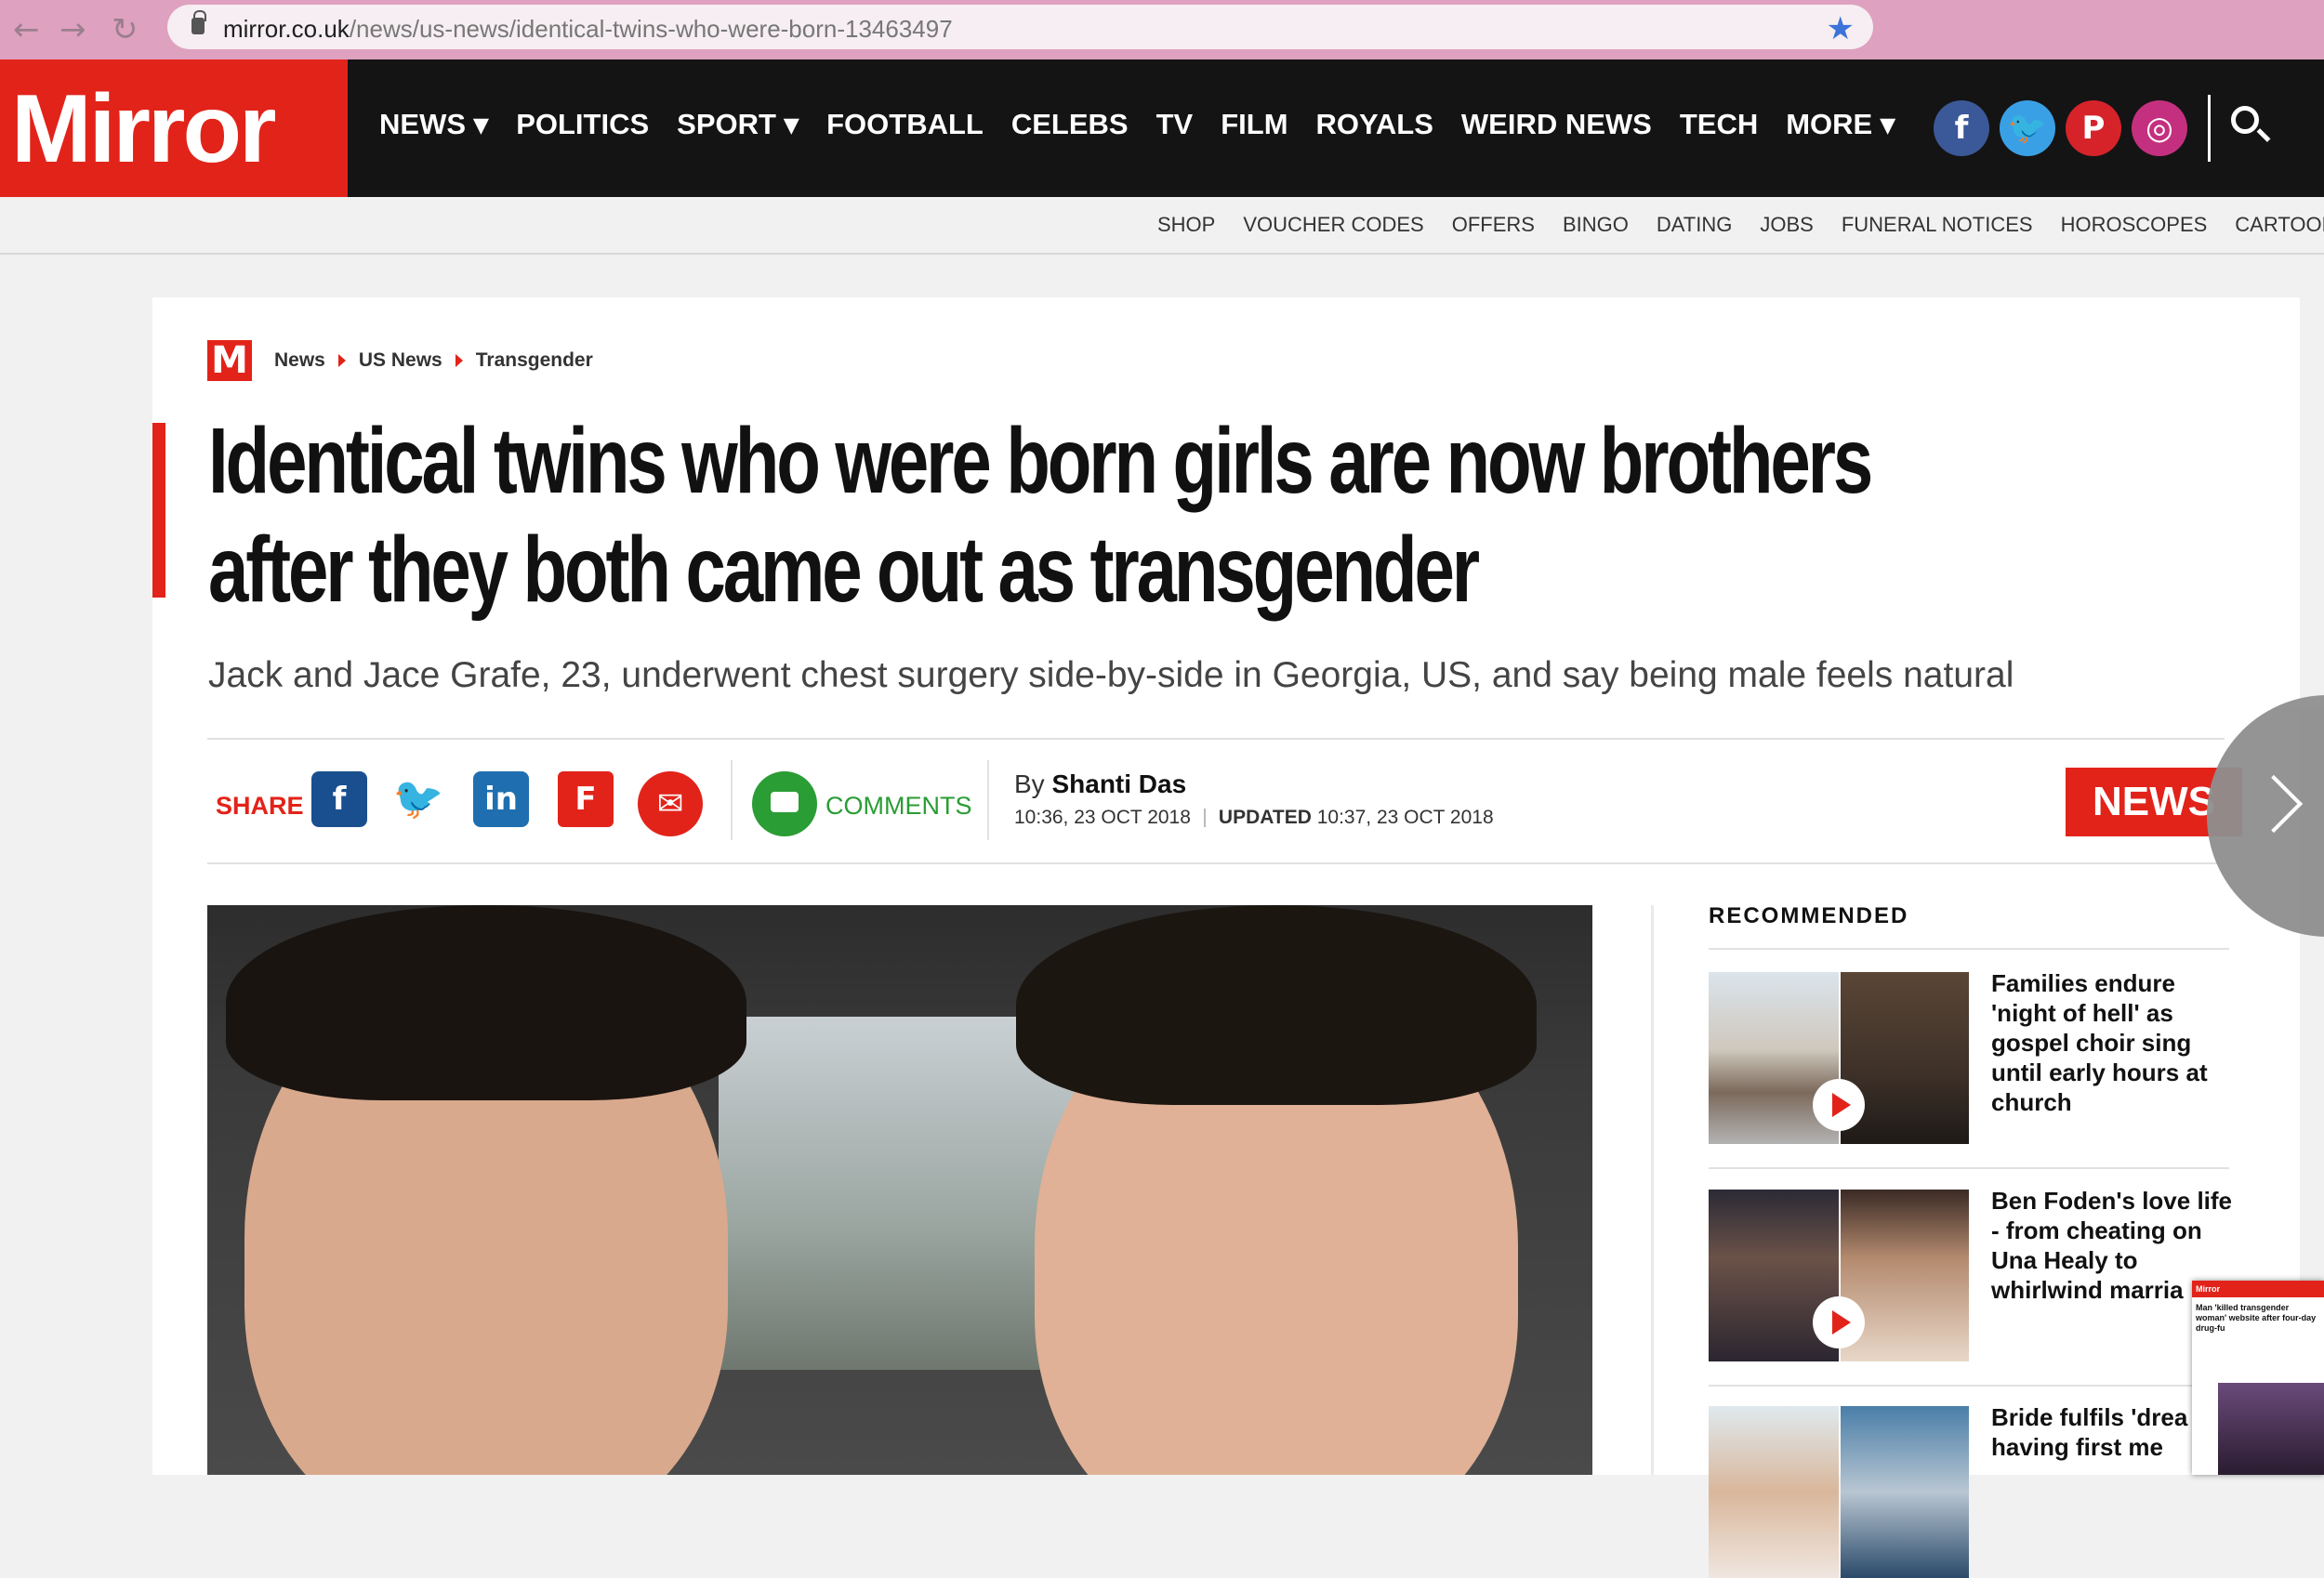 The height and width of the screenshot is (1578, 2324). I want to click on nav-item: WEIRD NEWS, so click(1556, 124).